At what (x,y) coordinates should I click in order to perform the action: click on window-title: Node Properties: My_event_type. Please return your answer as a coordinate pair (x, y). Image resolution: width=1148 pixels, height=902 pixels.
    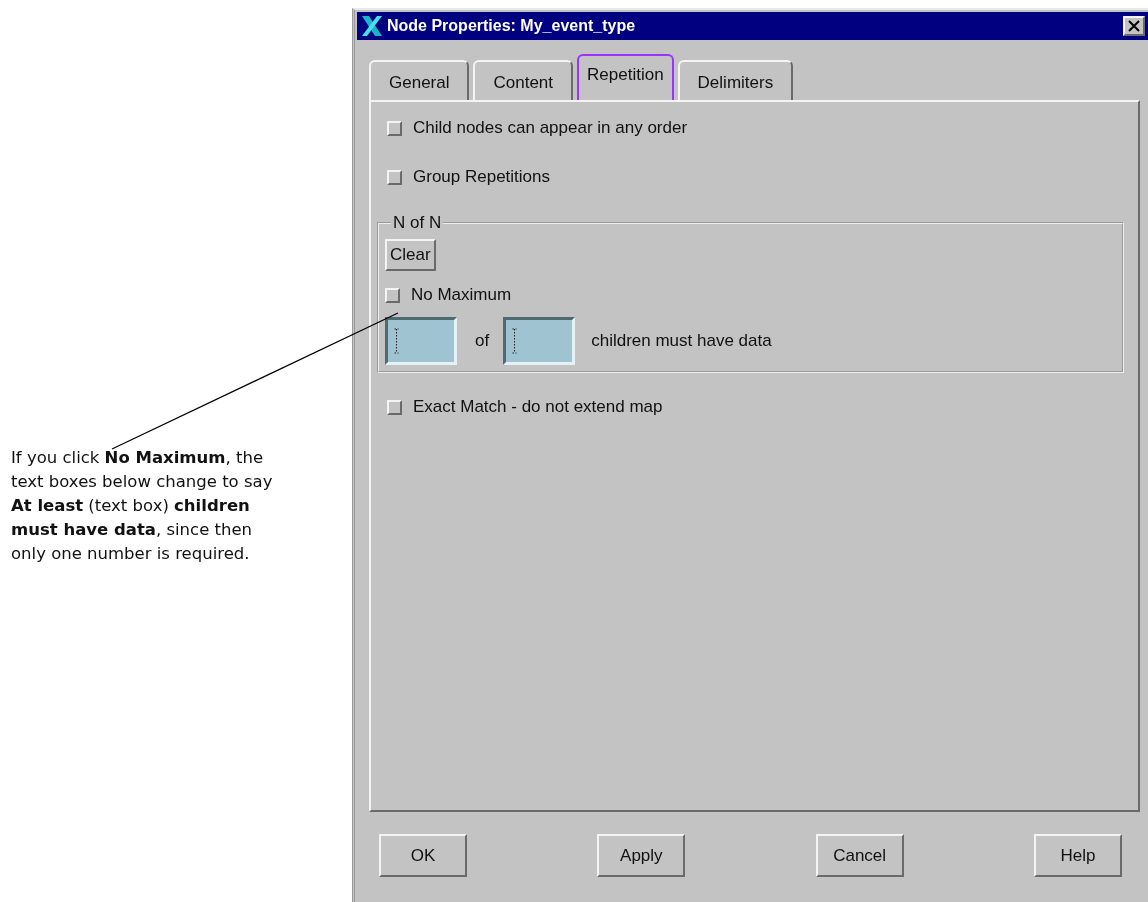
    Looking at the image, I should click on (512, 26).